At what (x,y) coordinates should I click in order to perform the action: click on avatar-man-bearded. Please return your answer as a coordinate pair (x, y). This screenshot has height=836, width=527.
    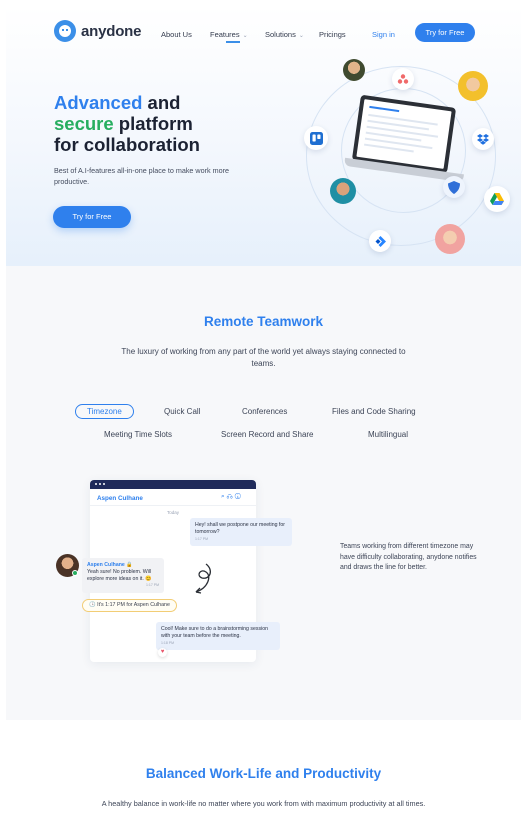
    Looking at the image, I should click on (343, 191).